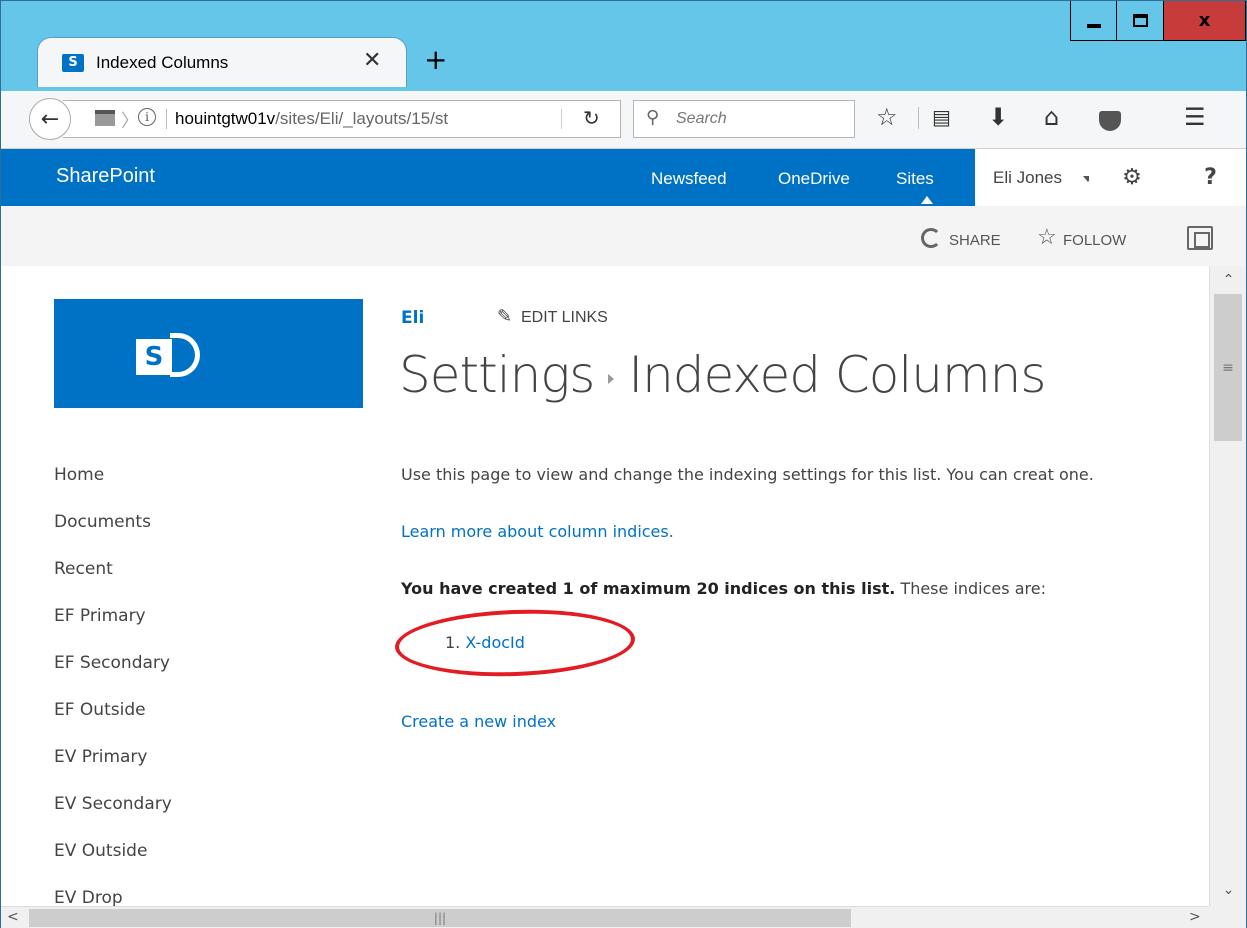 This screenshot has height=928, width=1247. Describe the element at coordinates (113, 768) in the screenshot. I see `quick-launch-ev-primary: EV Primary` at that location.